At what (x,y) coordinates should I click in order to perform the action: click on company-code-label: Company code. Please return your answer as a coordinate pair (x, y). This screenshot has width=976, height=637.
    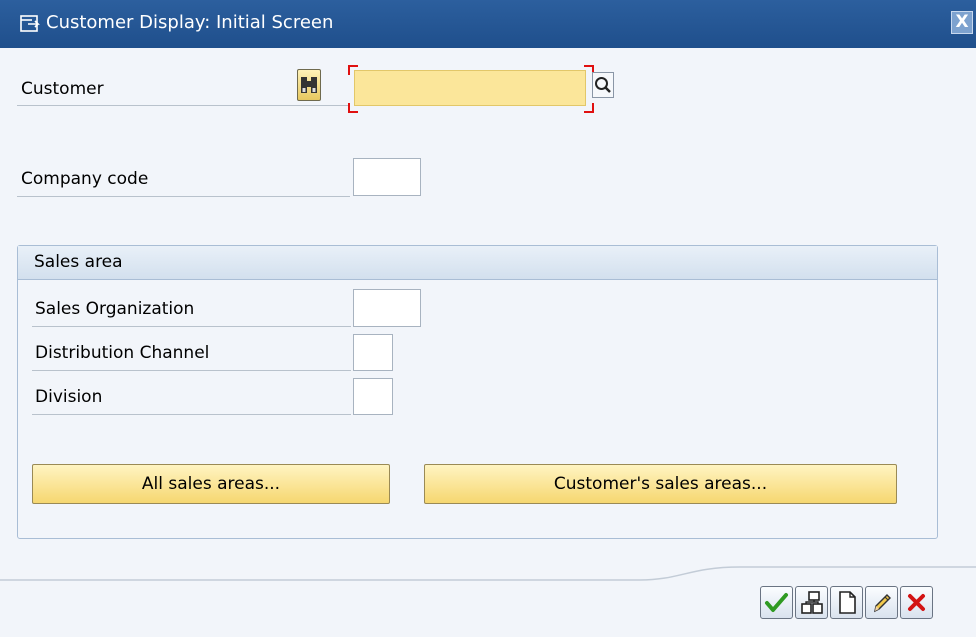
    Looking at the image, I should click on (85, 179).